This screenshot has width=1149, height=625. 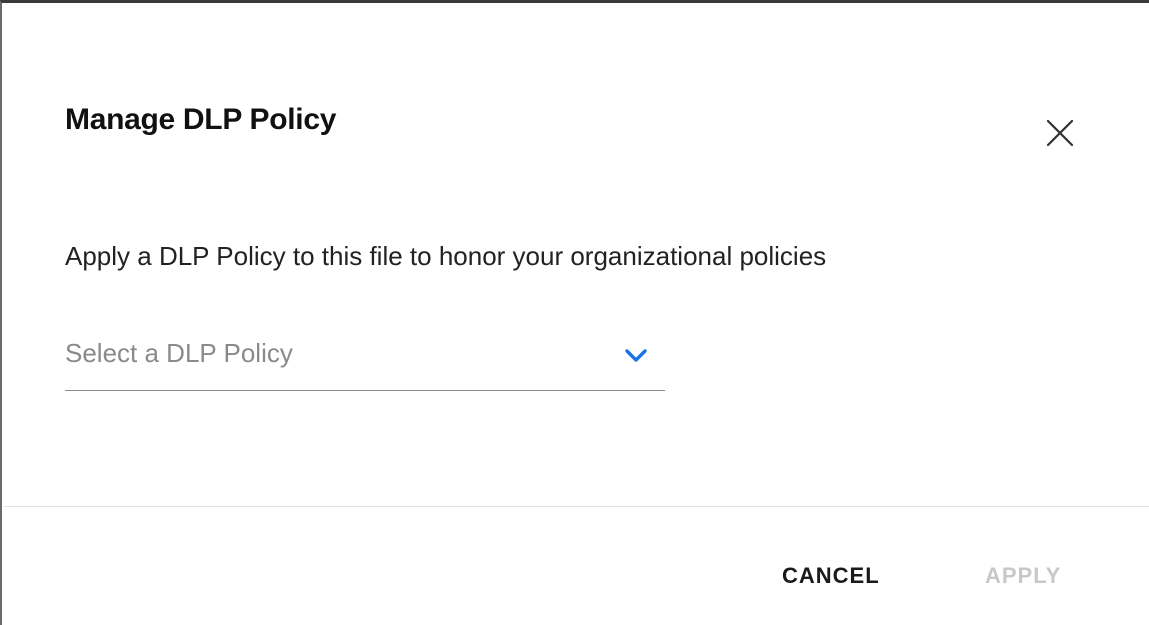 I want to click on dlp-policy-select: Select a DLP Policy, so click(x=365, y=362).